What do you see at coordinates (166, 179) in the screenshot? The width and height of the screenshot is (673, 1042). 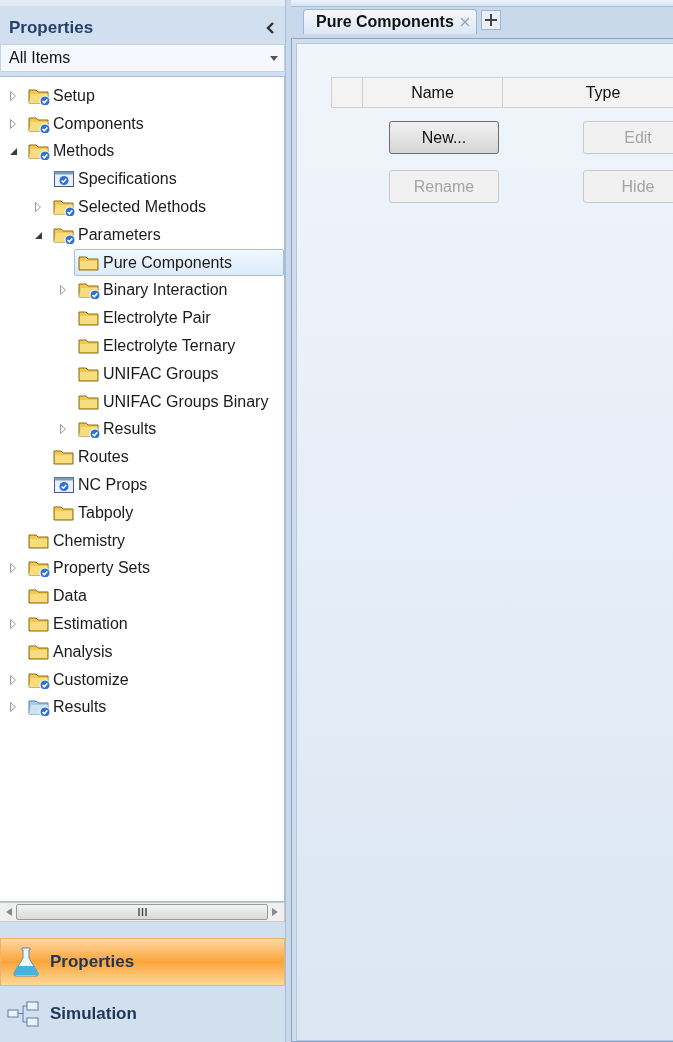 I see `tree-item: Specifications` at bounding box center [166, 179].